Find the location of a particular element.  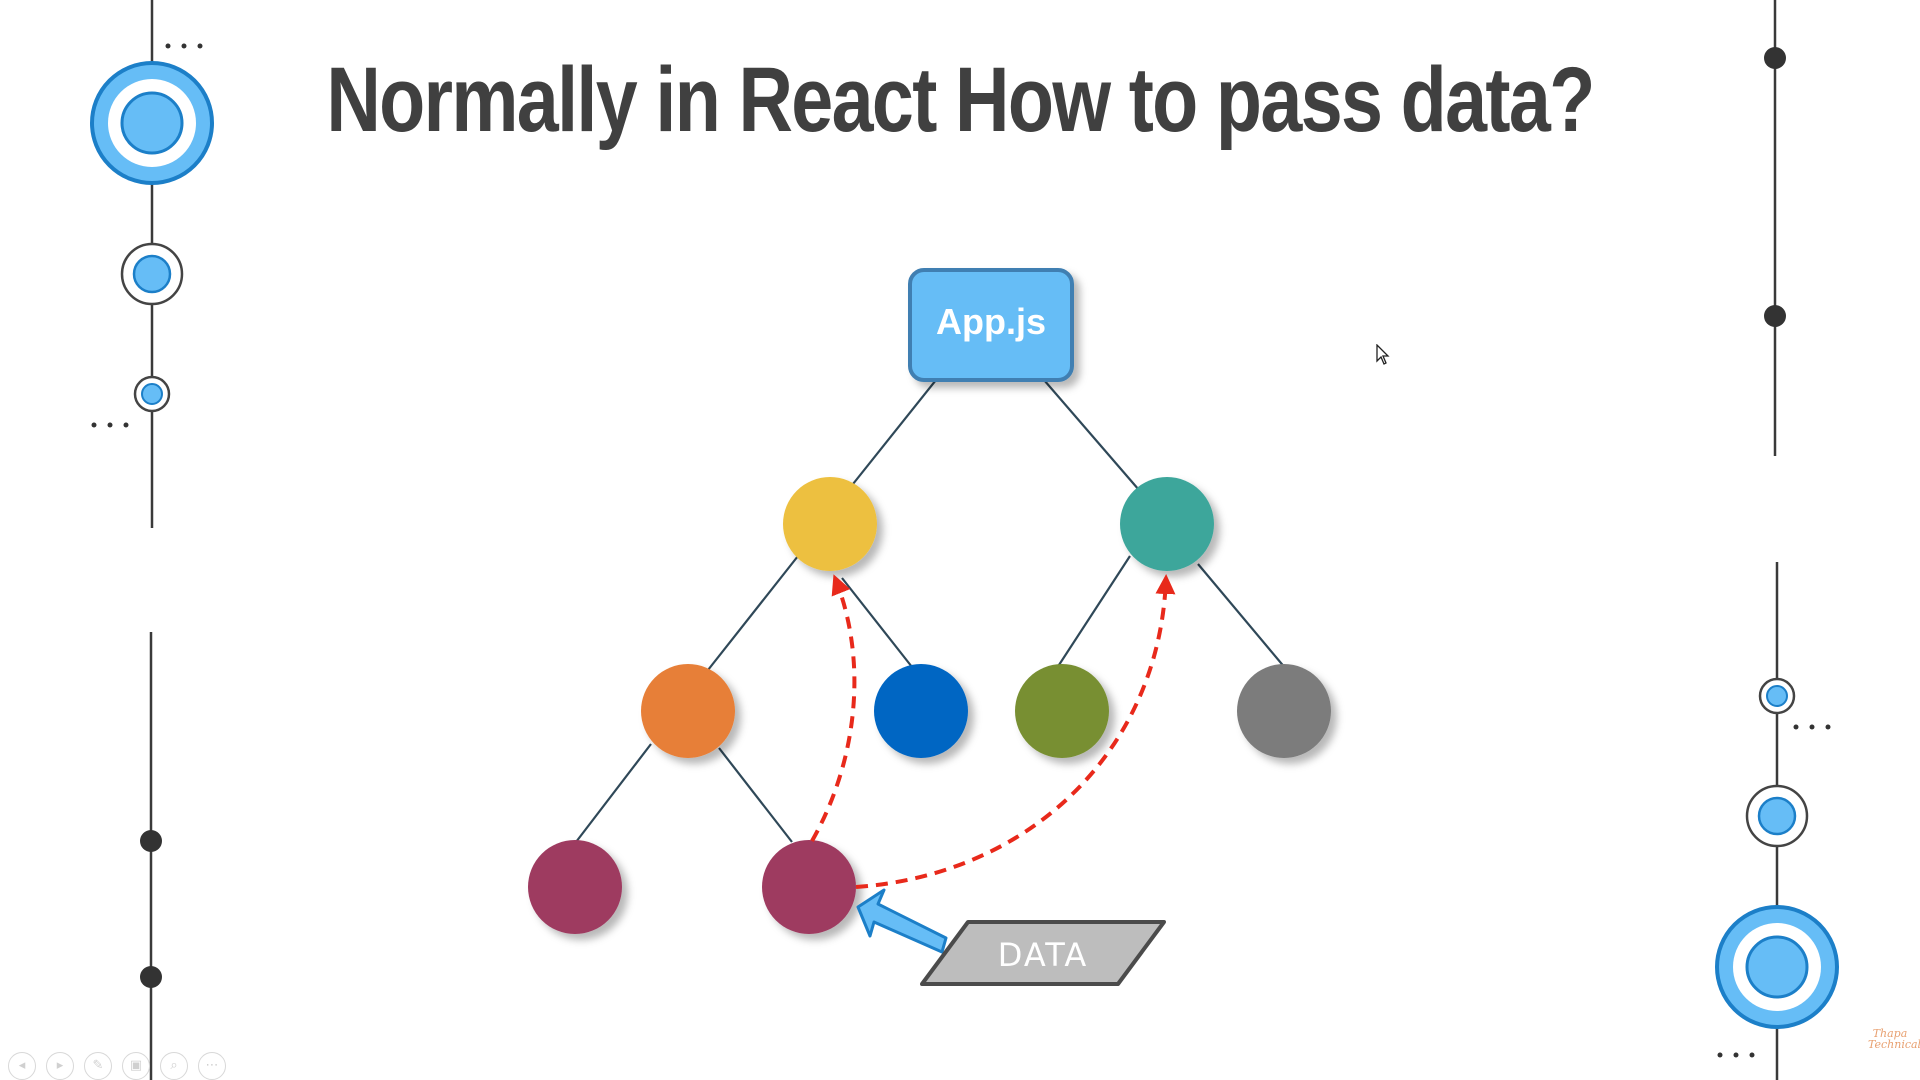

data-box: DATA is located at coordinates (1043, 953).